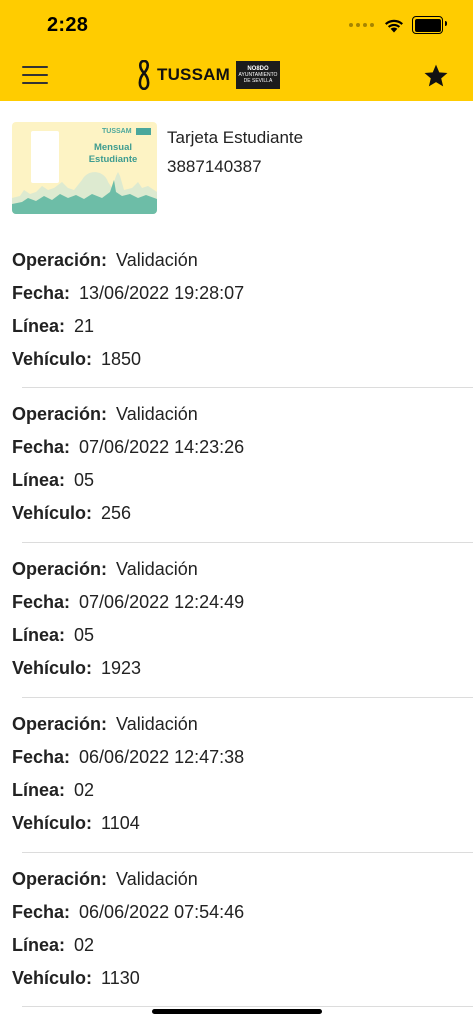  What do you see at coordinates (436, 76) in the screenshot?
I see `star-icon` at bounding box center [436, 76].